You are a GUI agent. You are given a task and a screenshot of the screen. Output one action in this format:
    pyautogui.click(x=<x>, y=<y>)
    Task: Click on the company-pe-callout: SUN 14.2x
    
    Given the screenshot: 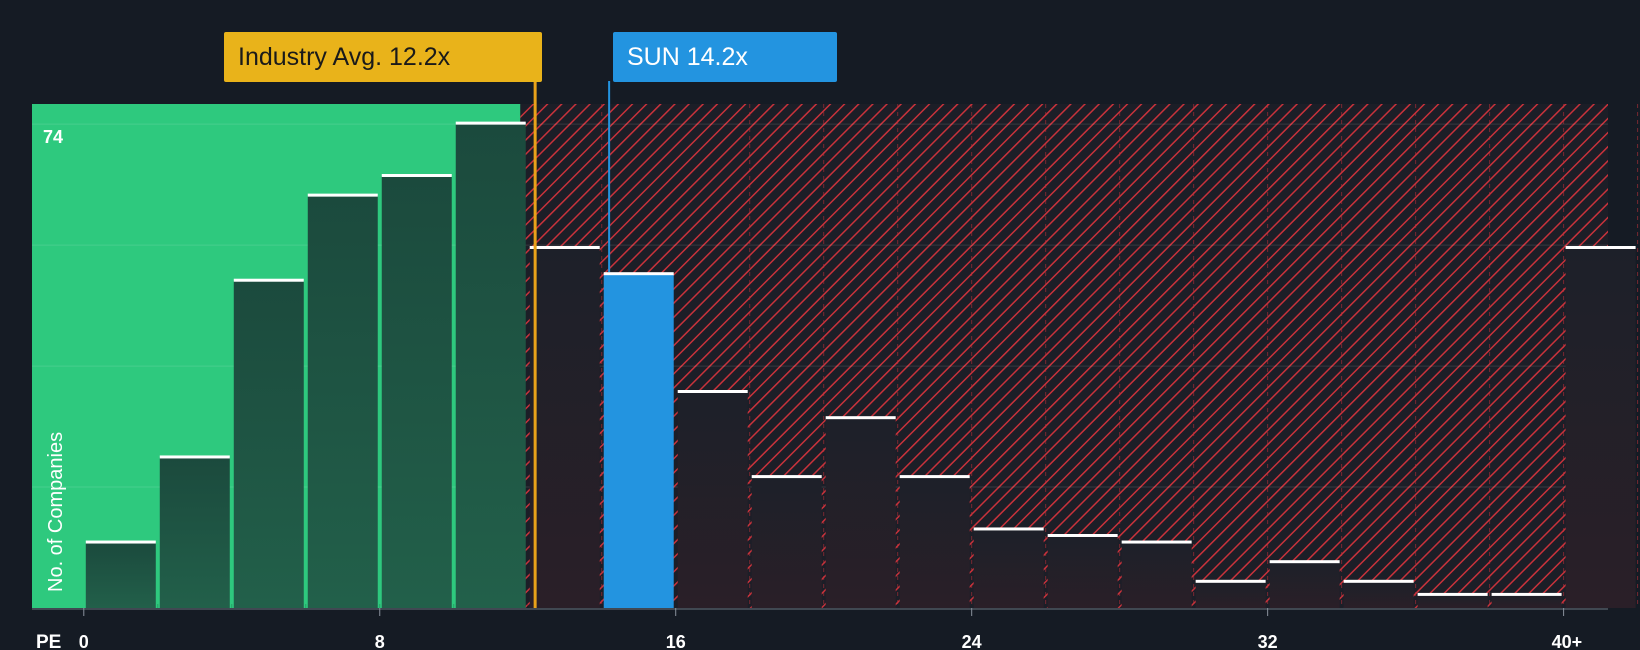 What is the action you would take?
    pyautogui.click(x=725, y=57)
    